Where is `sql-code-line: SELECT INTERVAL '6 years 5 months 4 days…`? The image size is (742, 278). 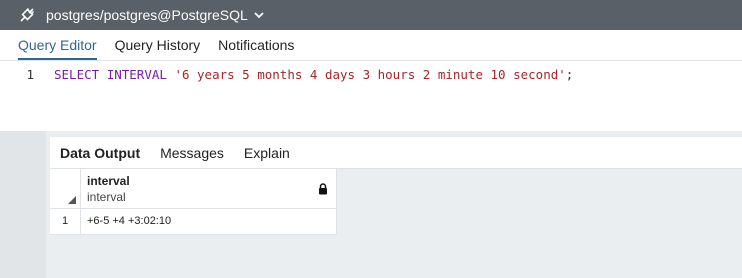 sql-code-line: SELECT INTERVAL '6 years 5 months 4 days… is located at coordinates (313, 74).